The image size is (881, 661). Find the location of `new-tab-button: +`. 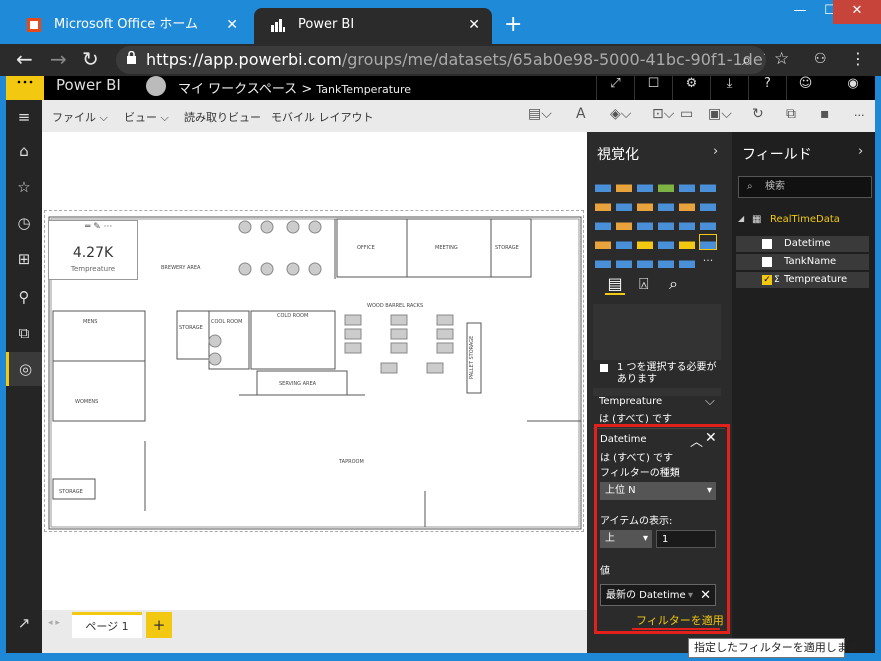

new-tab-button: + is located at coordinates (513, 24).